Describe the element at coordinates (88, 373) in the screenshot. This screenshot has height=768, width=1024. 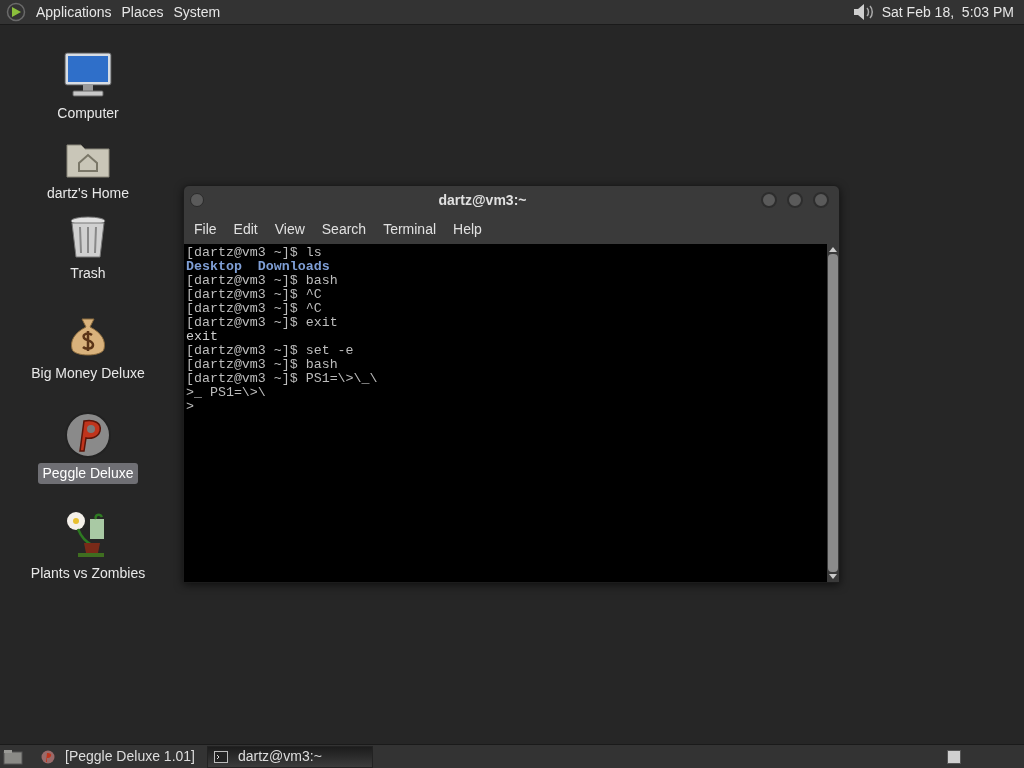
I see `desktop-icon-label: Big Money Deluxe` at that location.